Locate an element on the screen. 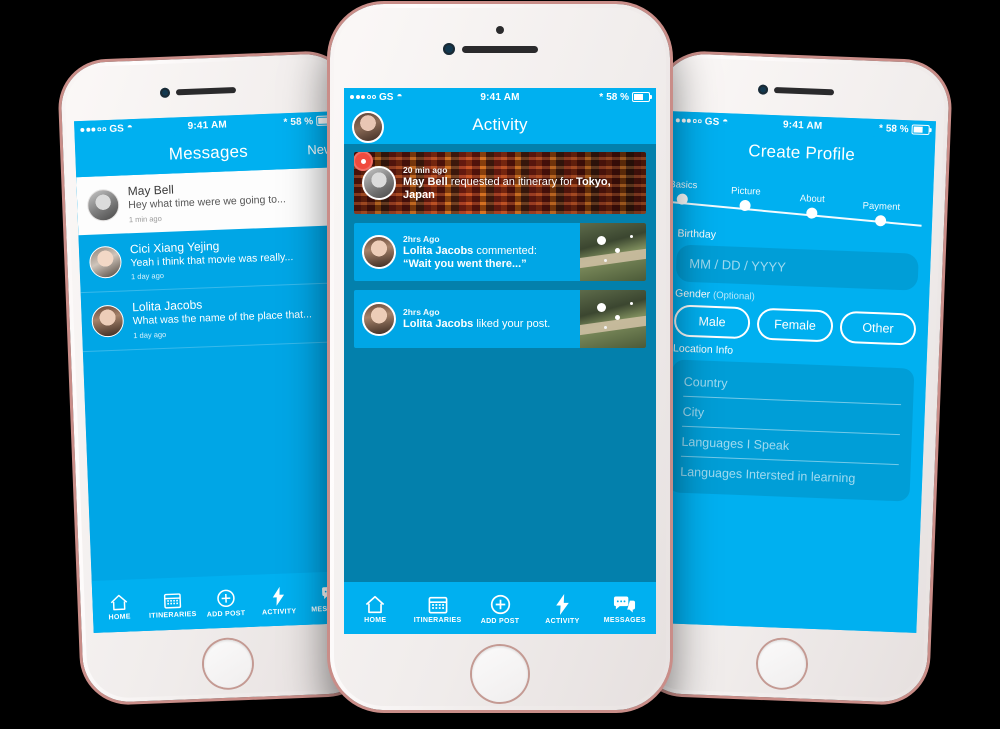 The width and height of the screenshot is (1000, 729). gender-option-other: Other is located at coordinates (878, 328).